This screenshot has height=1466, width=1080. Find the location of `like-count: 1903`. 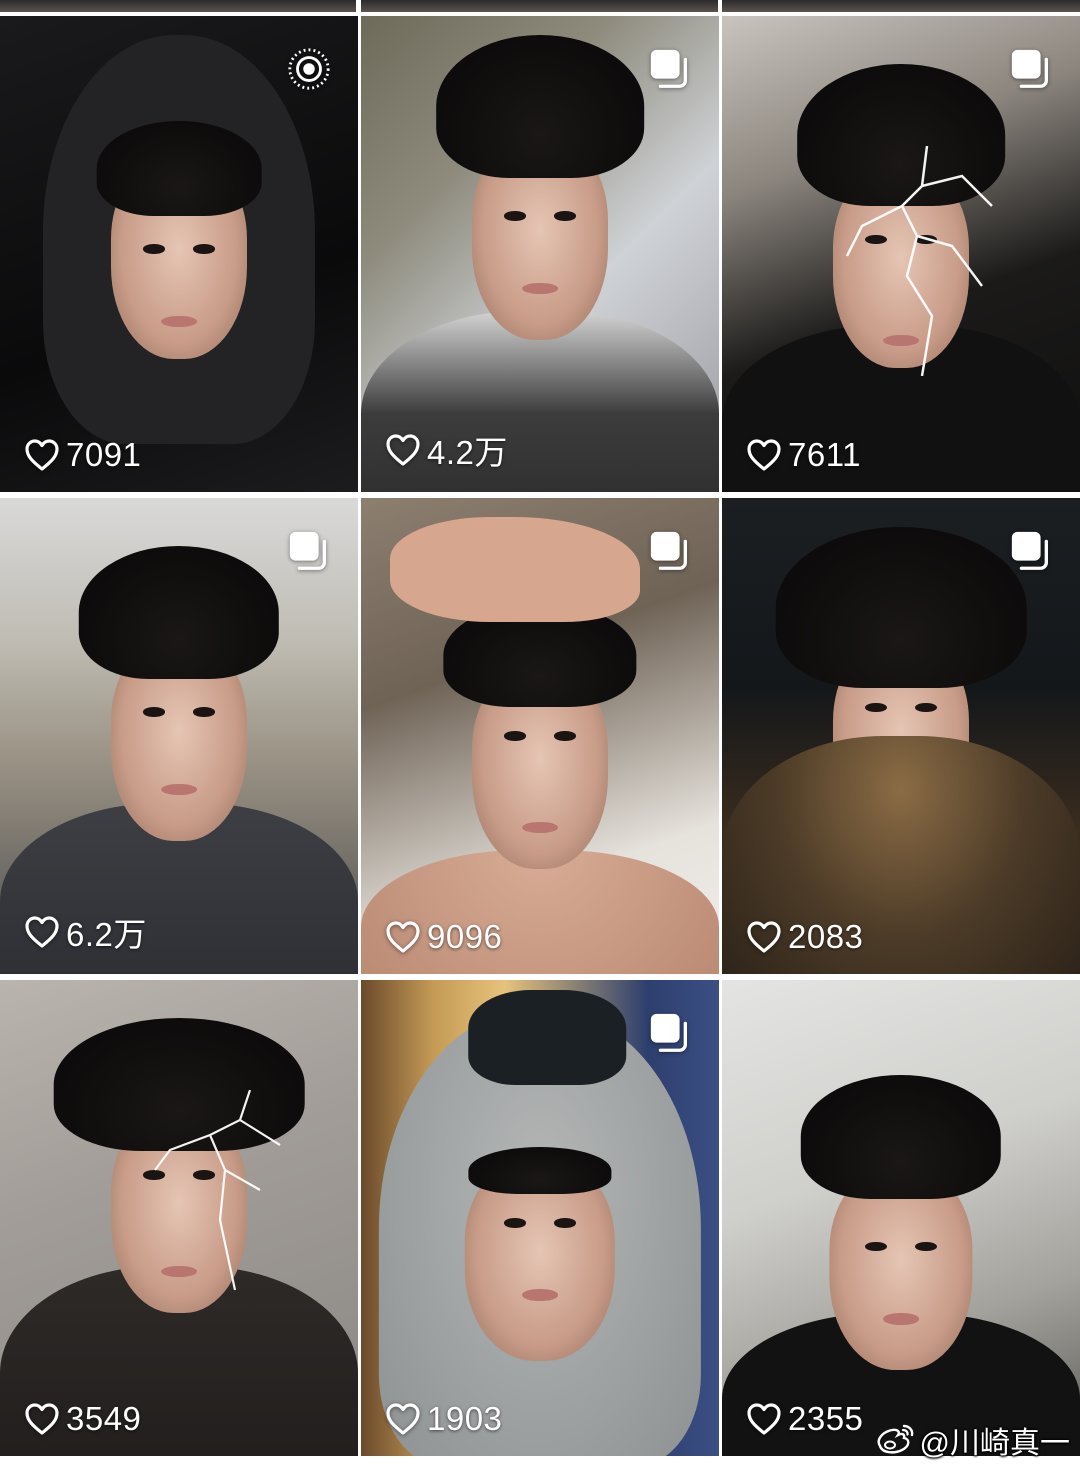

like-count: 1903 is located at coordinates (443, 1419).